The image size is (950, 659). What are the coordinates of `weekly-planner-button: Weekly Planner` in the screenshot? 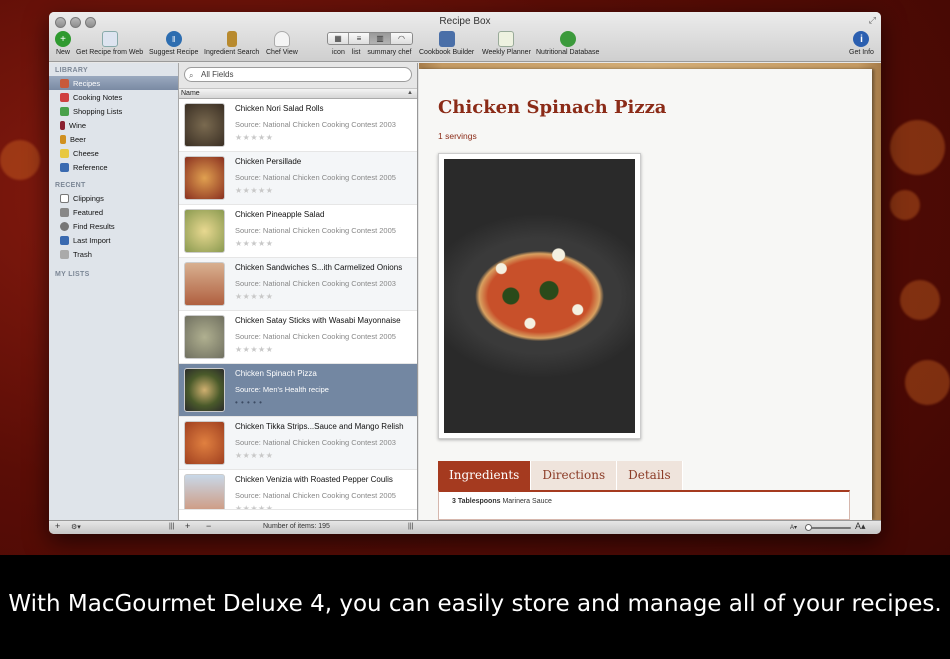 It's located at (506, 43).